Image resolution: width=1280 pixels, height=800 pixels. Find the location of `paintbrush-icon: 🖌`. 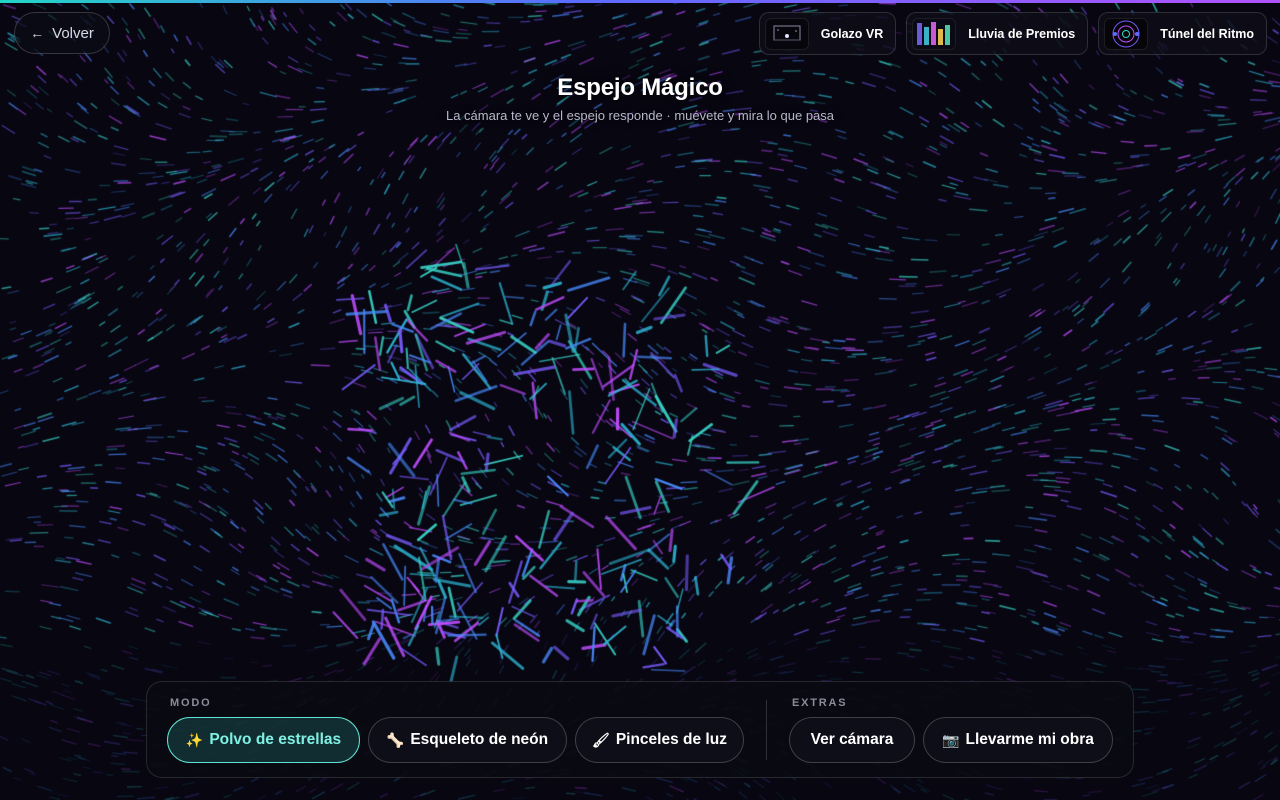

paintbrush-icon: 🖌 is located at coordinates (601, 739).